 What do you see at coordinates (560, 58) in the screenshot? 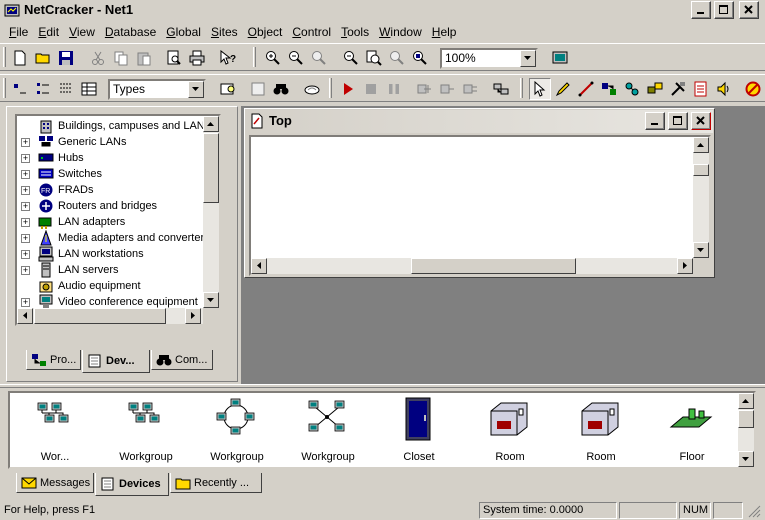
I see `fit-window-button` at bounding box center [560, 58].